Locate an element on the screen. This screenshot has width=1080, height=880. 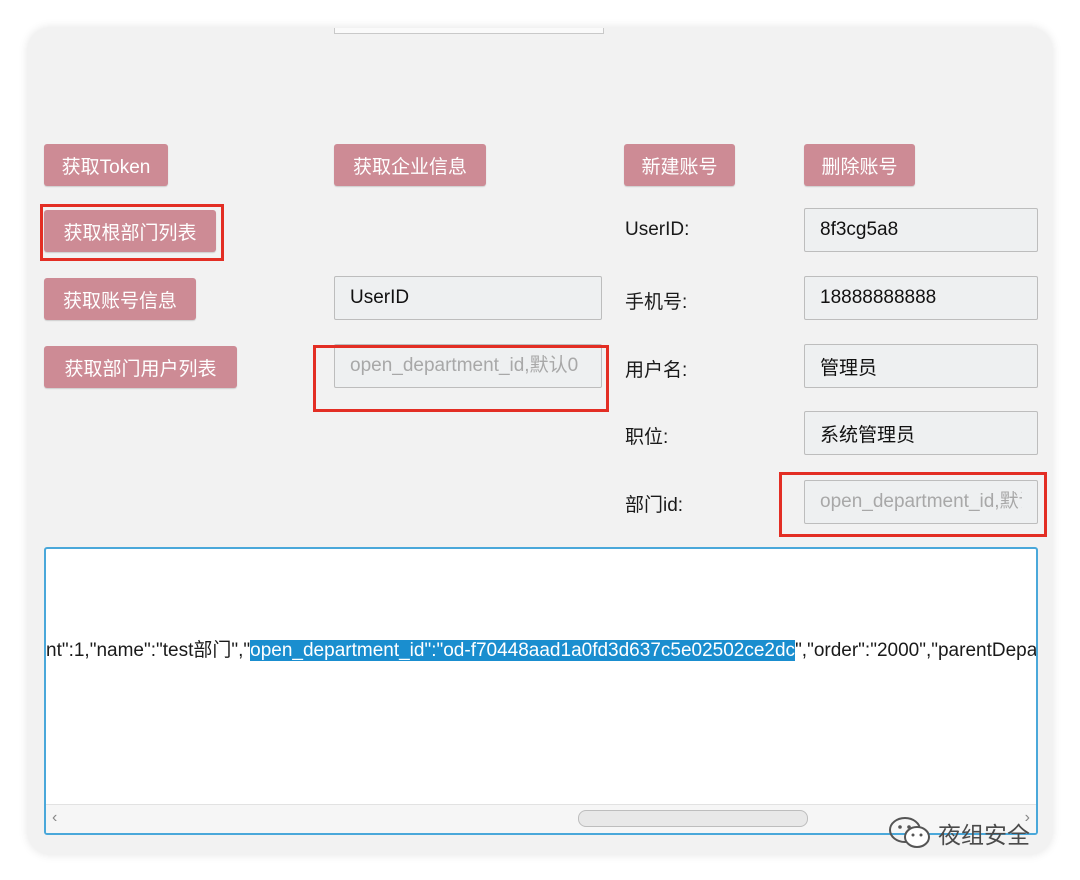
username-field is located at coordinates (921, 366).